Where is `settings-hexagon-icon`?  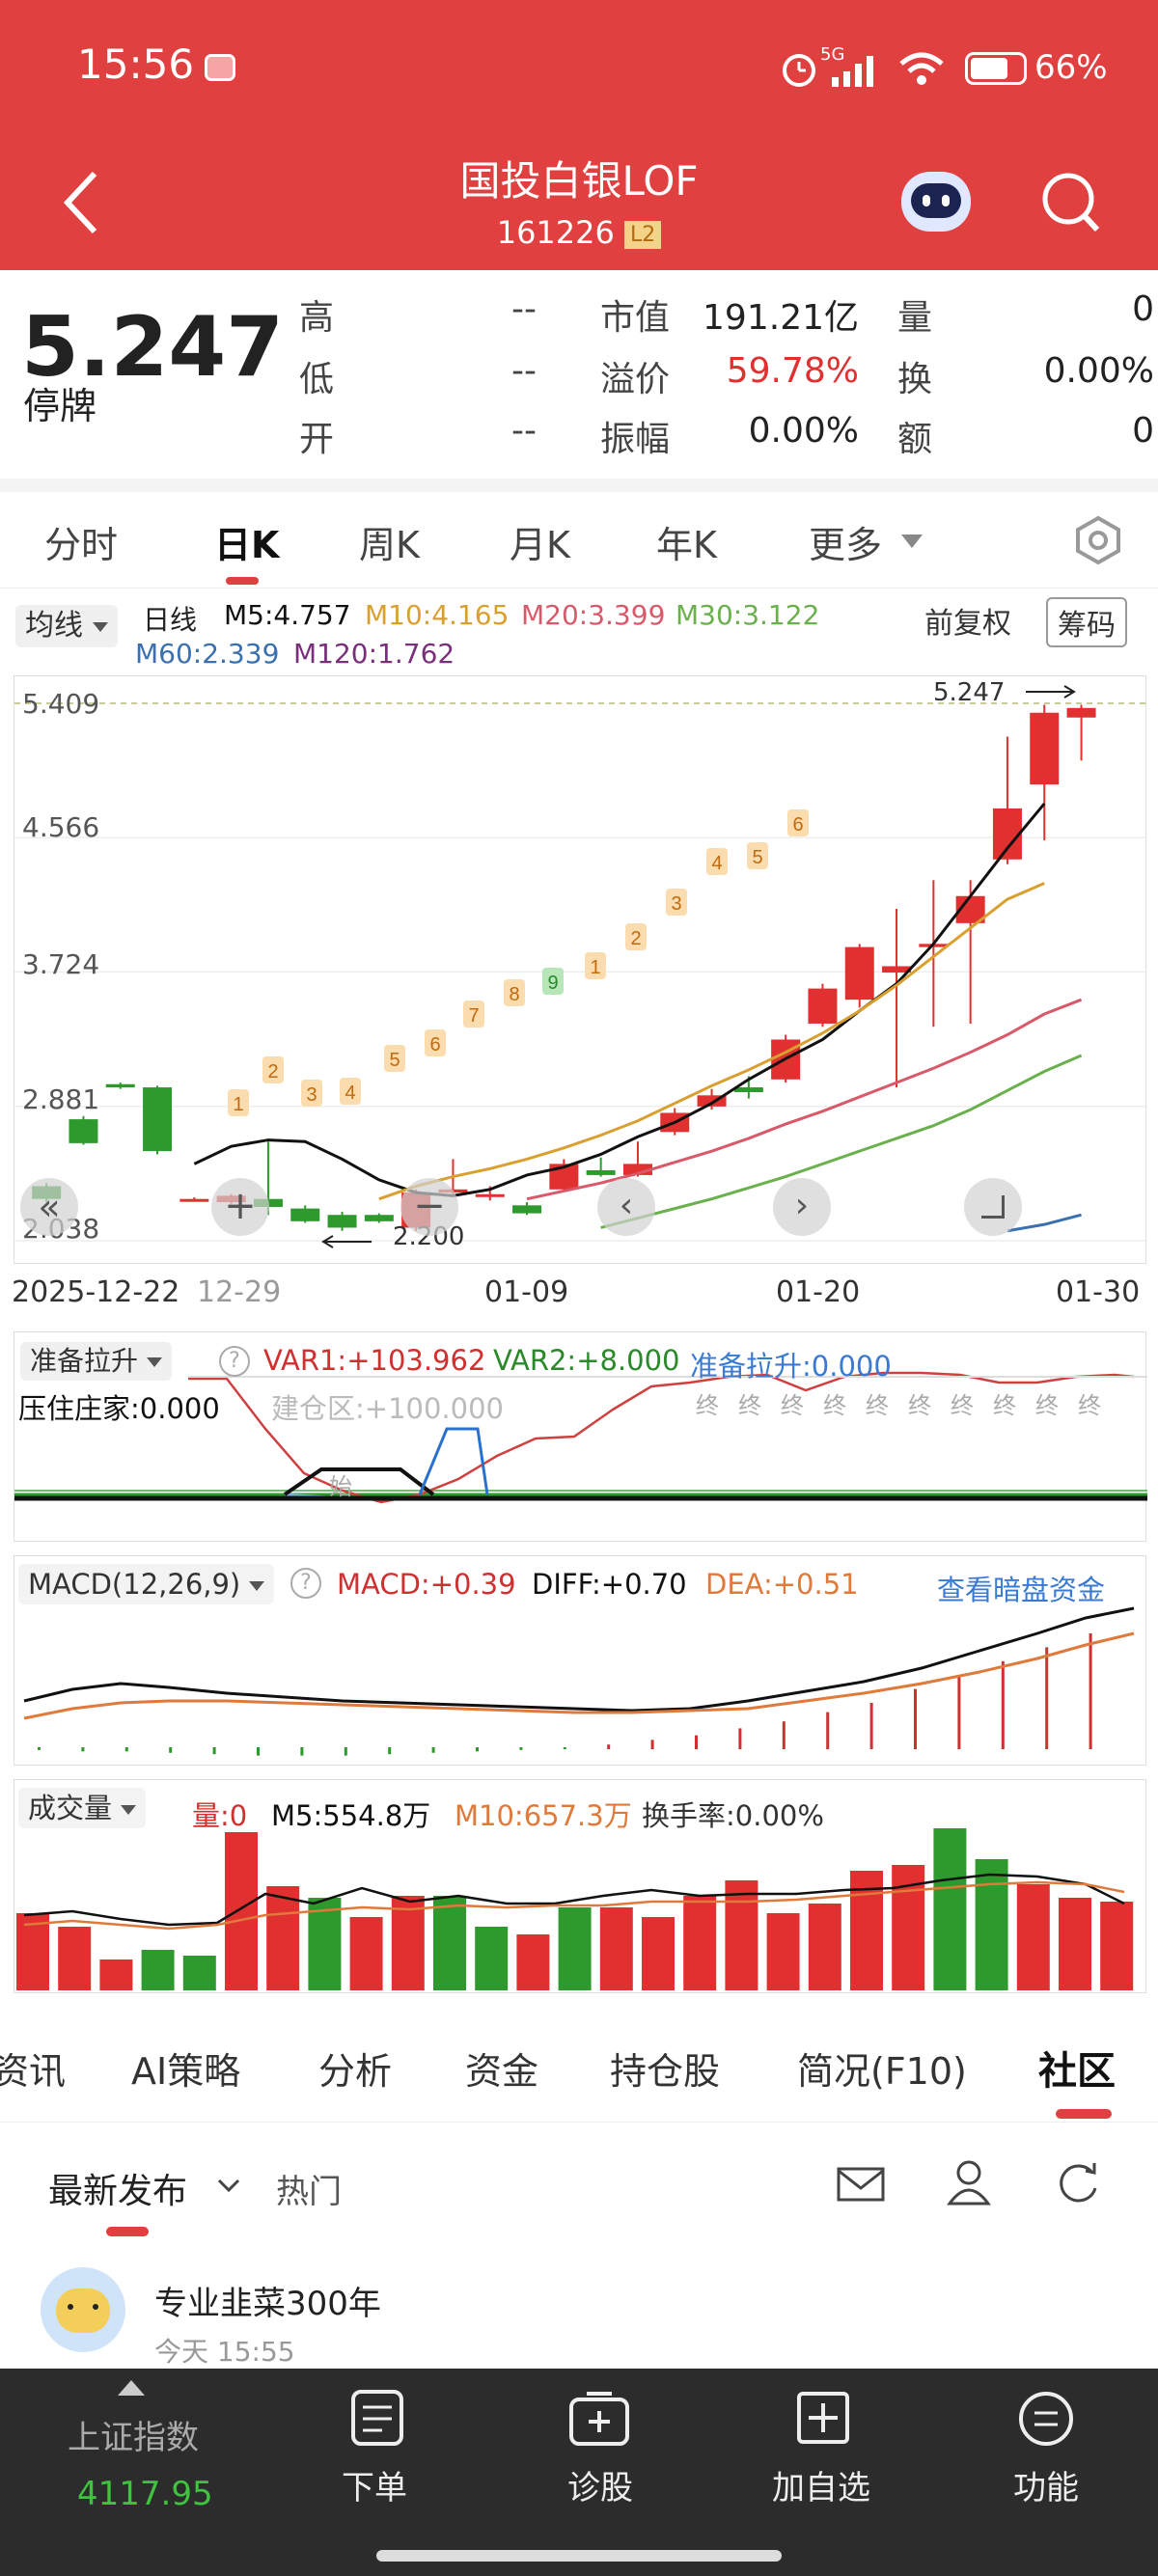
settings-hexagon-icon is located at coordinates (1098, 540).